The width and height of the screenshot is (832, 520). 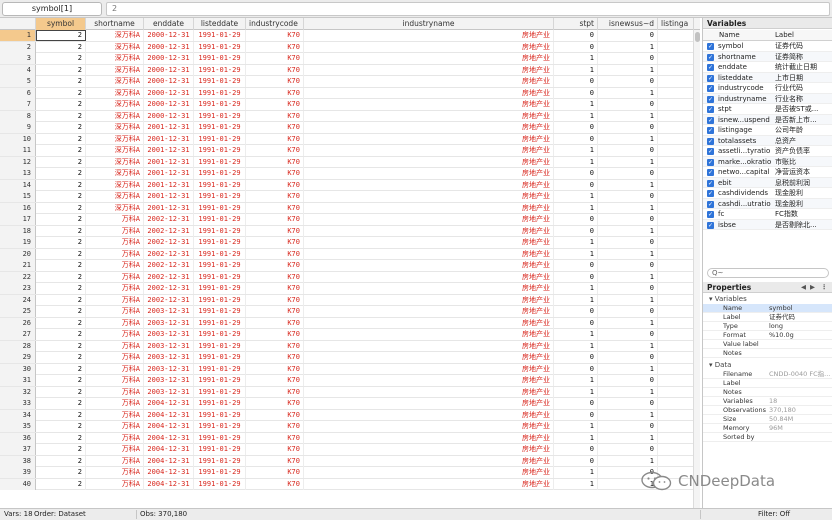 I want to click on table-row: 22 2 万科A 2002-12-31 1991-01-29 K70 房地产业 0 1, so click(x=350, y=277).